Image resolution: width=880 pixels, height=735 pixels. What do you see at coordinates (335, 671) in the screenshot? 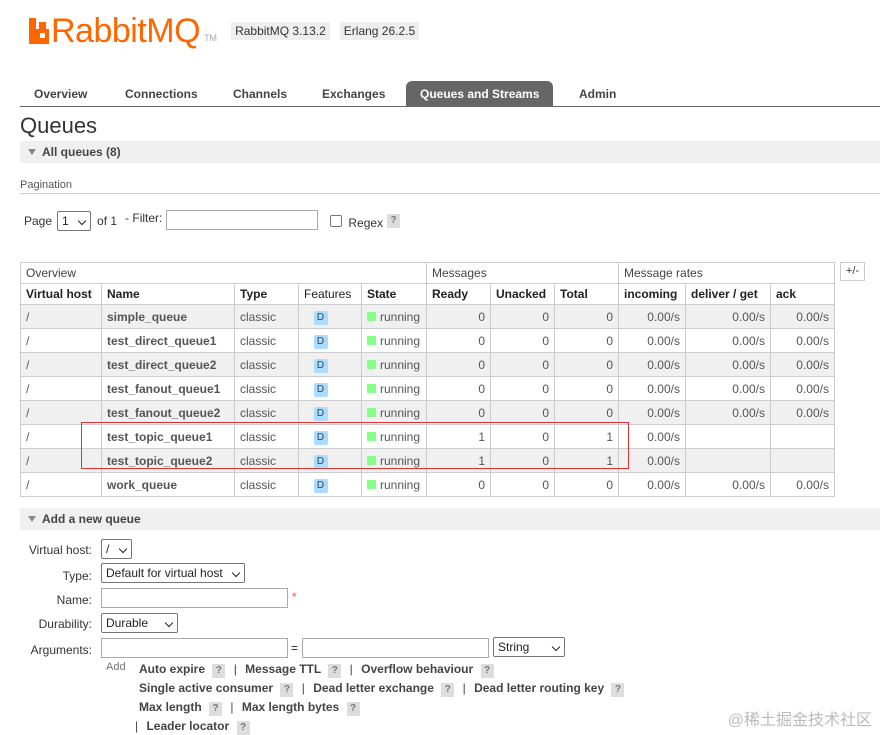
I see `message-ttl-help-icon: ?` at bounding box center [335, 671].